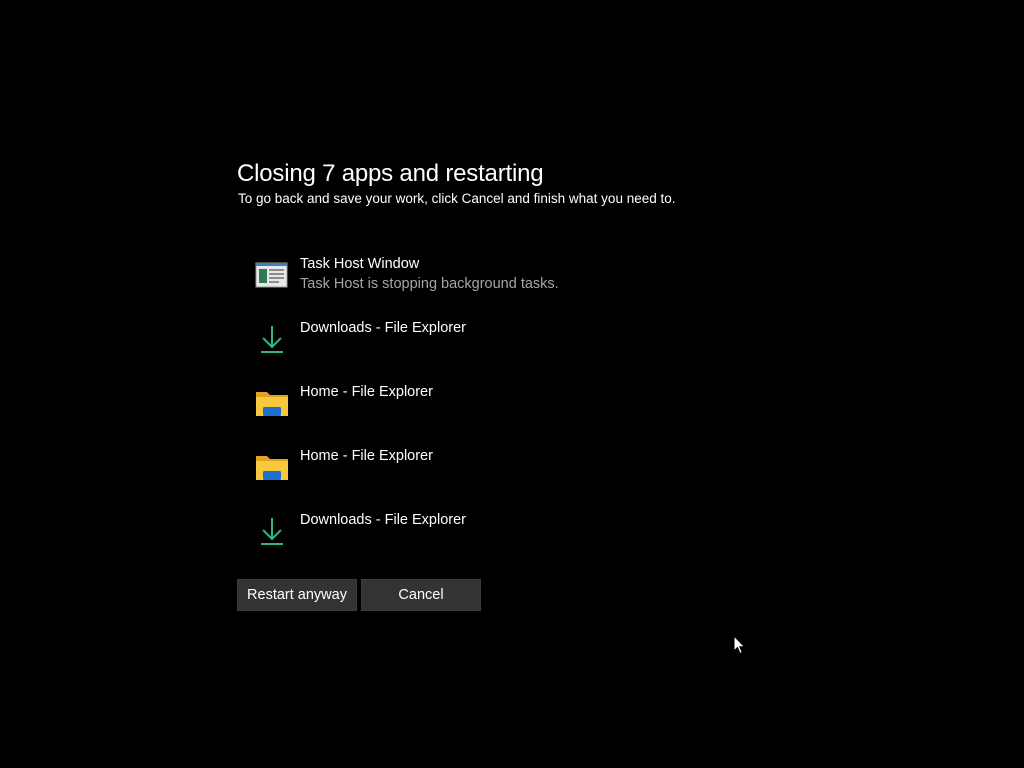 This screenshot has height=768, width=1024. What do you see at coordinates (359, 595) in the screenshot?
I see `button-row: Restart anyway Cancel` at bounding box center [359, 595].